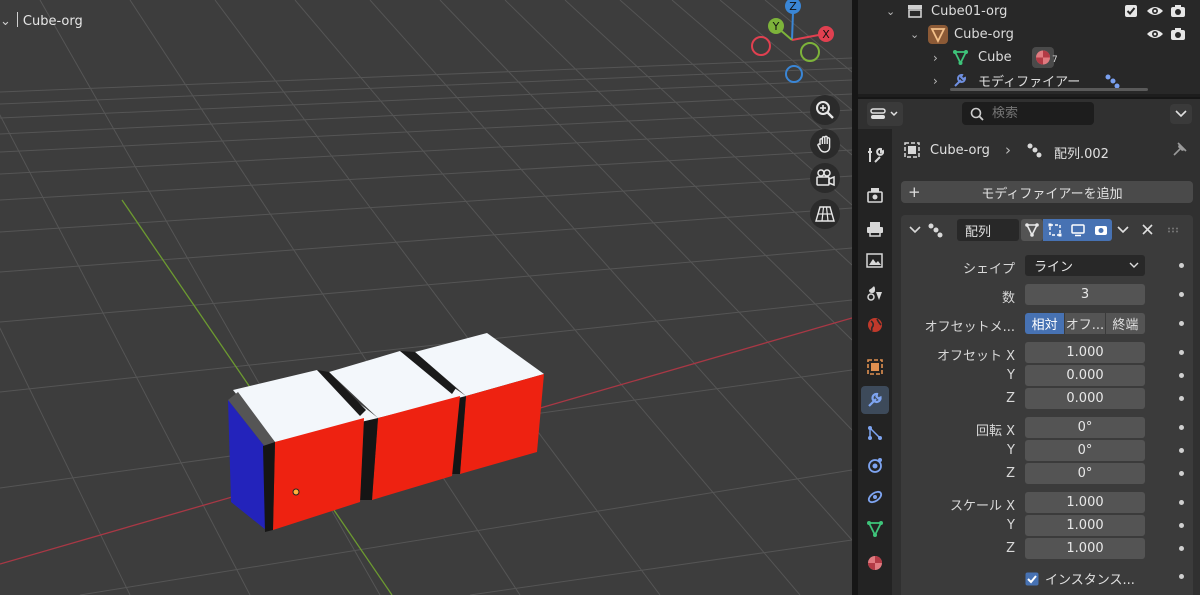  Describe the element at coordinates (1045, 323) in the screenshot. I see `offset-relative-button: 相対` at that location.